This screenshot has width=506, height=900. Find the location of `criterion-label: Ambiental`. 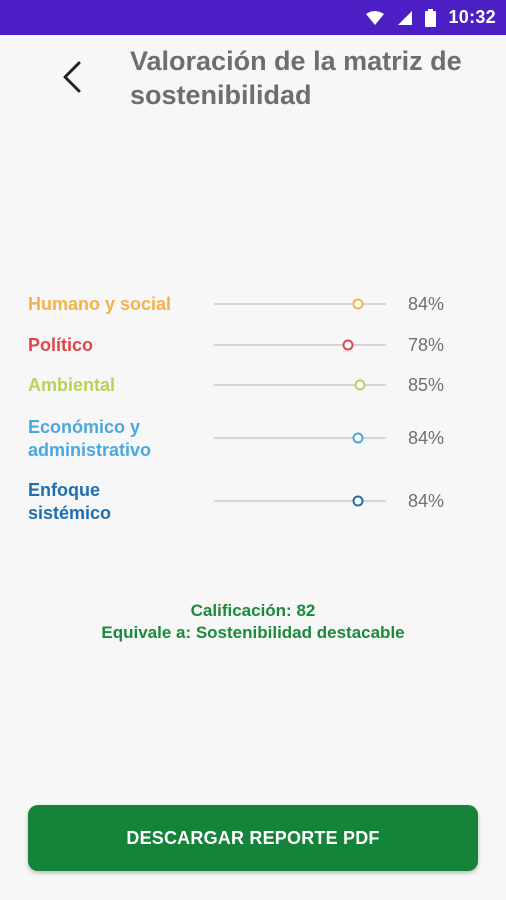

criterion-label: Ambiental is located at coordinates (72, 385).